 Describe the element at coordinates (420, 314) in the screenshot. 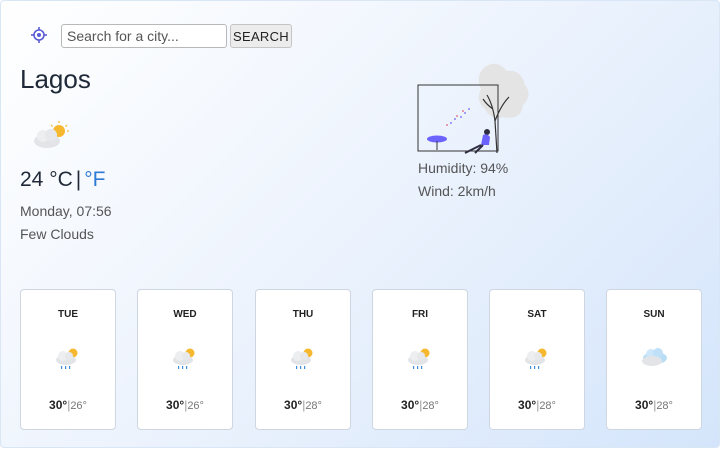

I see `forecast-day: FRI` at that location.